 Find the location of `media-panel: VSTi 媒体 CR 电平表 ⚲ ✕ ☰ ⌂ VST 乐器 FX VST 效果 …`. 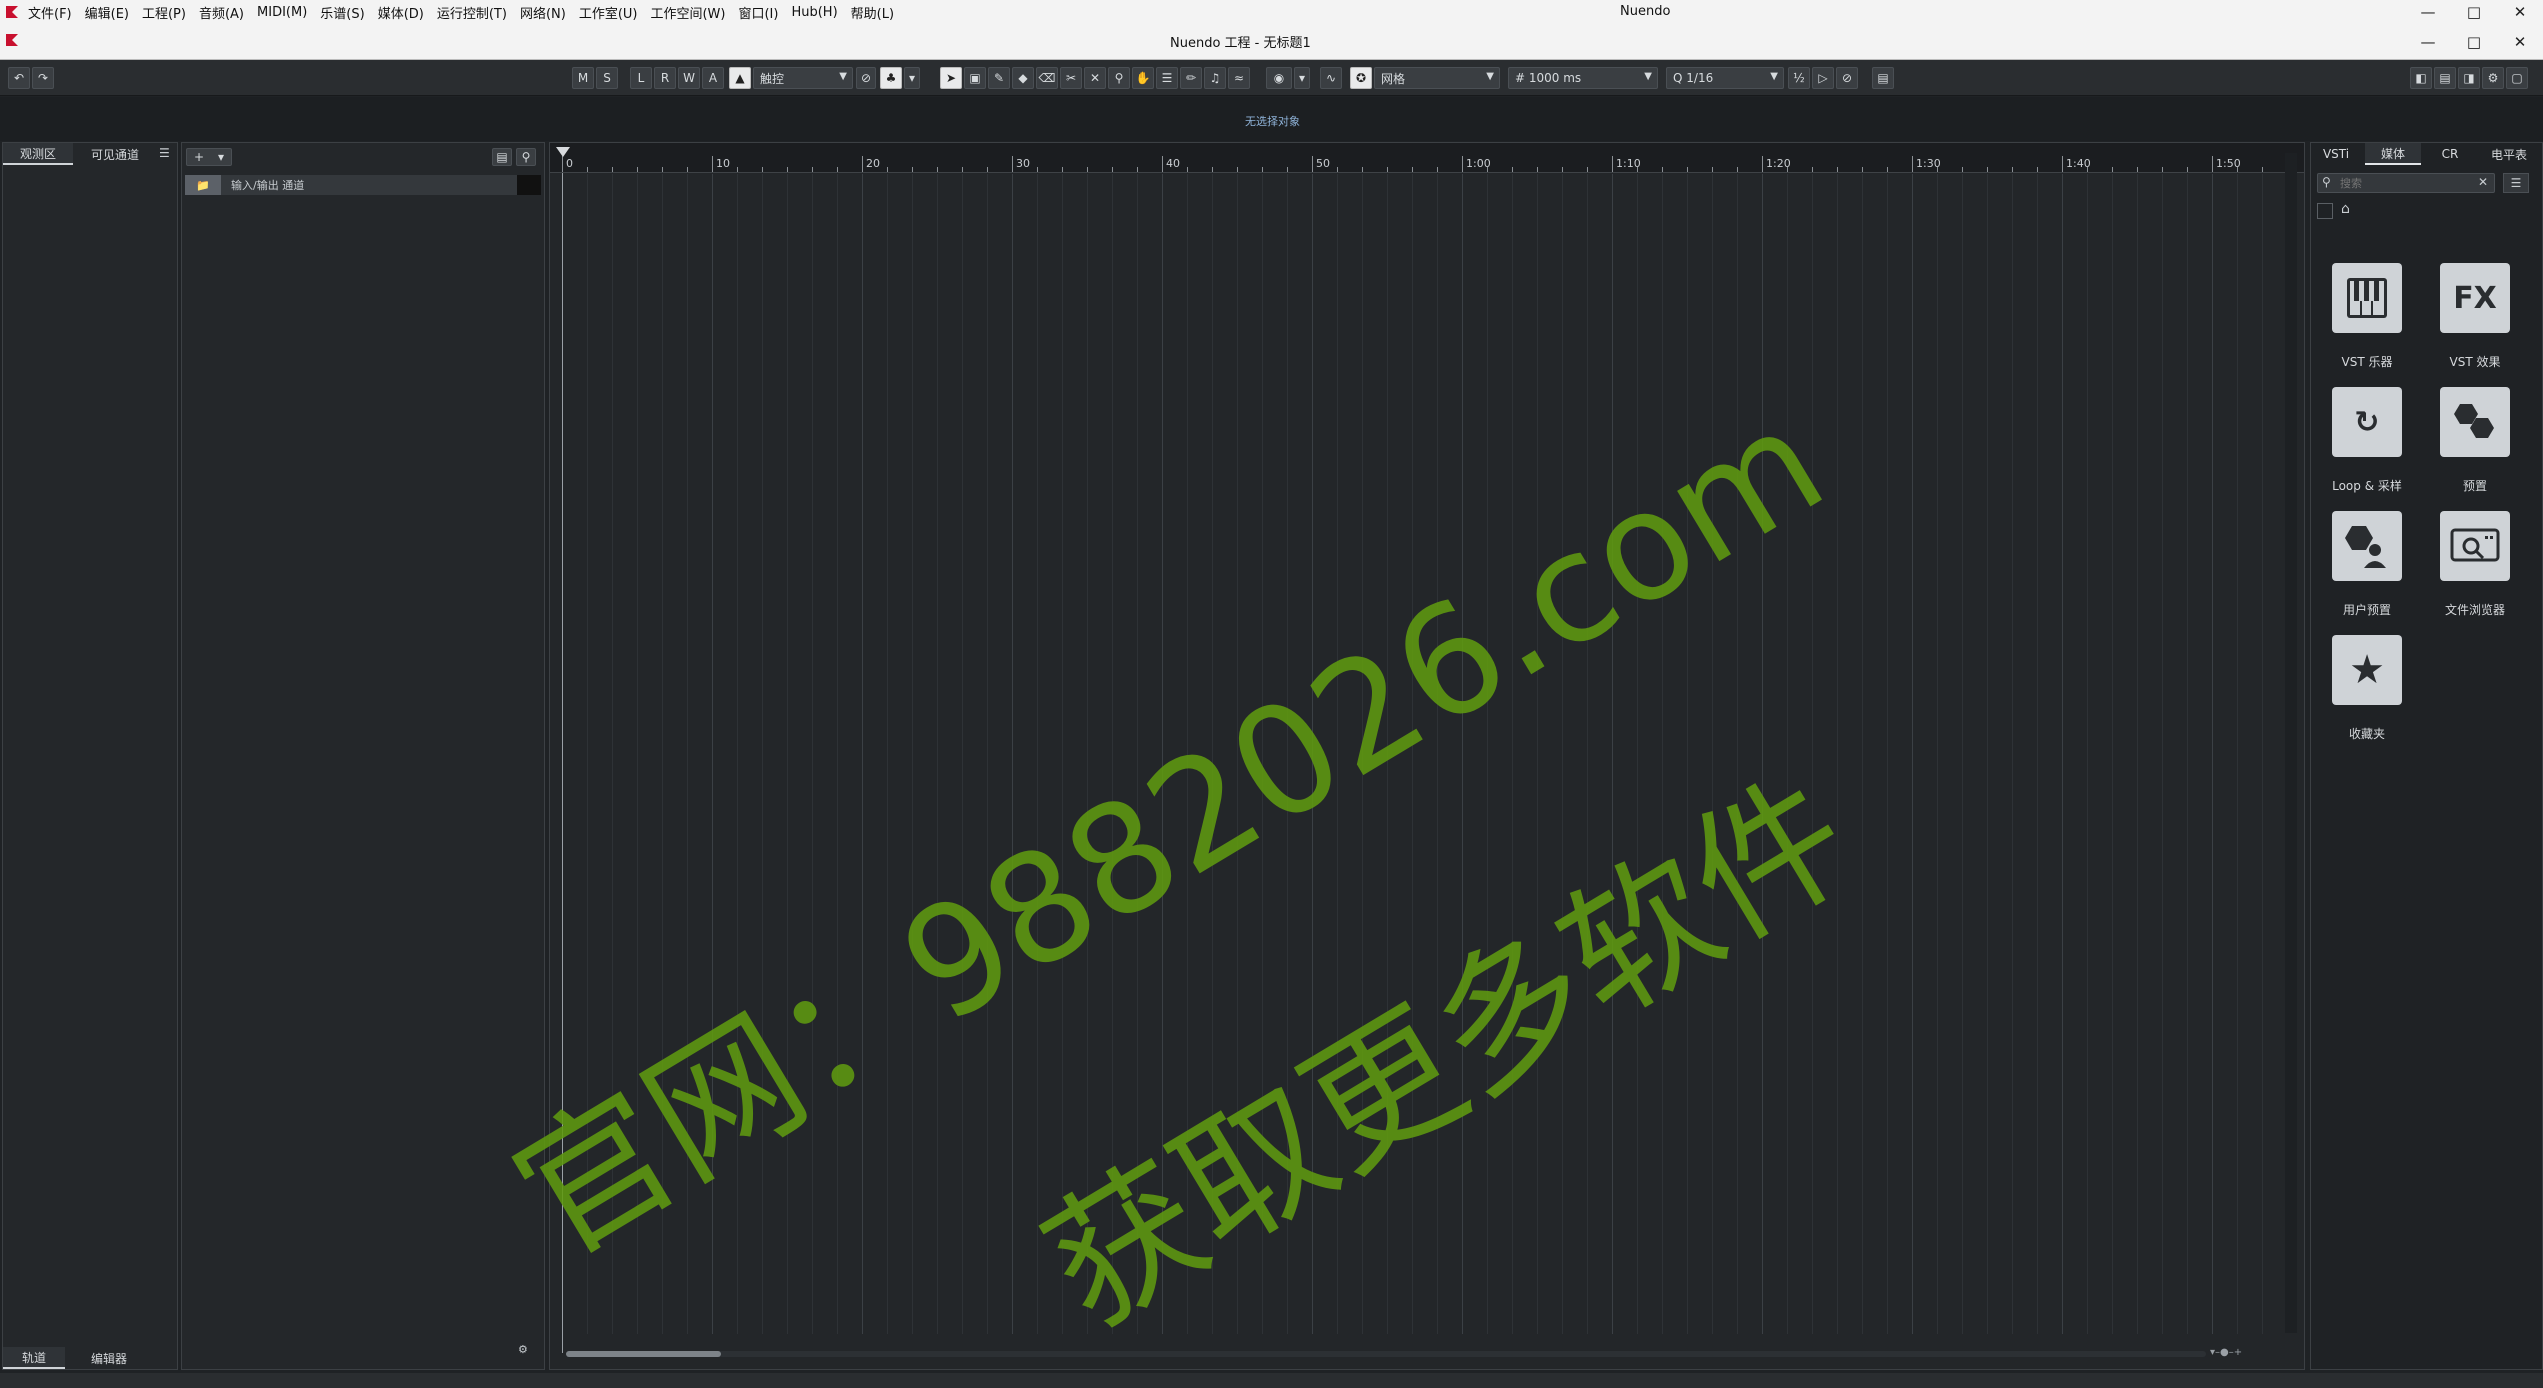

media-panel: VSTi 媒体 CR 电平表 ⚲ ✕ ☰ ⌂ VST 乐器 FX VST 效果 … is located at coordinates (2426, 756).